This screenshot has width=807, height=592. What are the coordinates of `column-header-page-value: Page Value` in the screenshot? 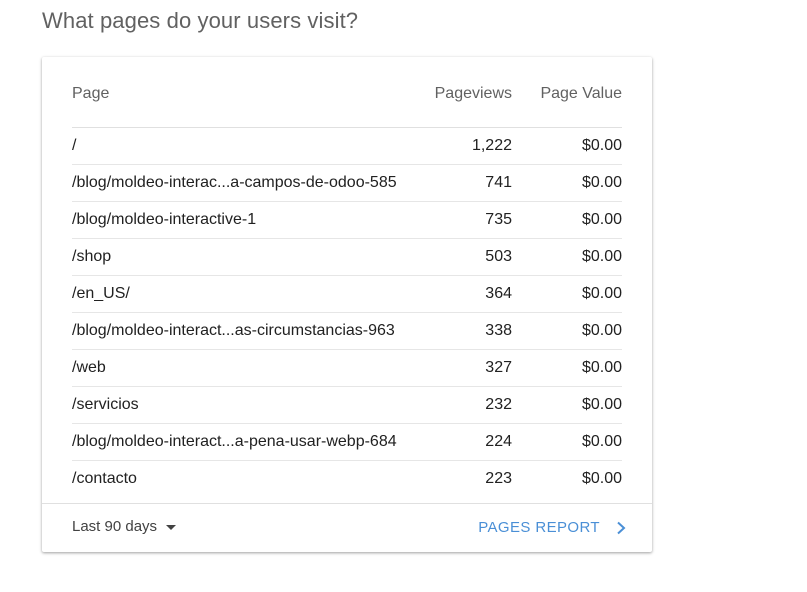 It's located at (581, 93).